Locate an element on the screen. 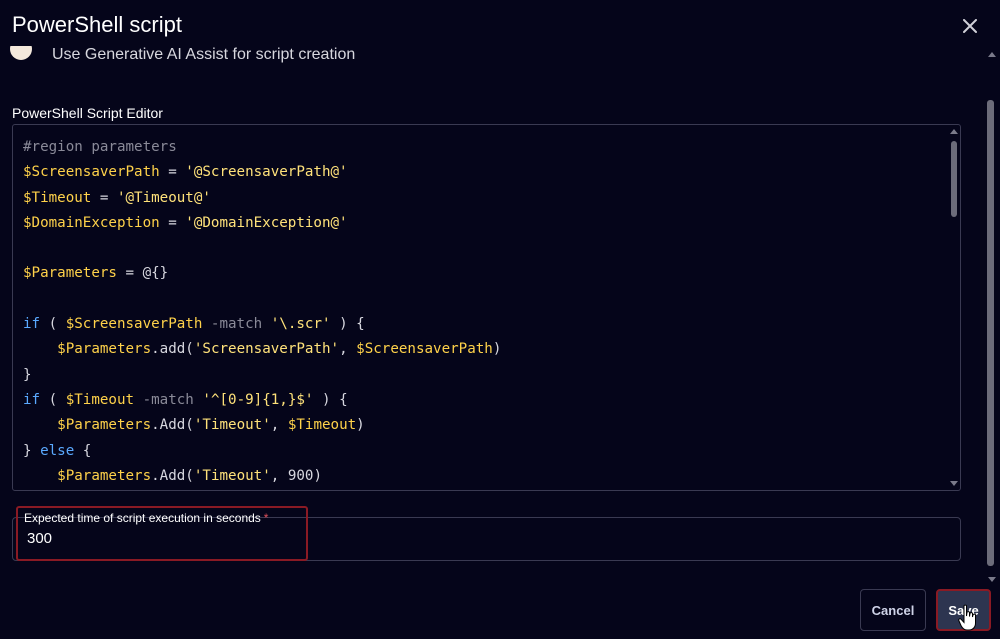 Image resolution: width=1000 pixels, height=639 pixels. code-token: '@DomainException@' is located at coordinates (266, 222).